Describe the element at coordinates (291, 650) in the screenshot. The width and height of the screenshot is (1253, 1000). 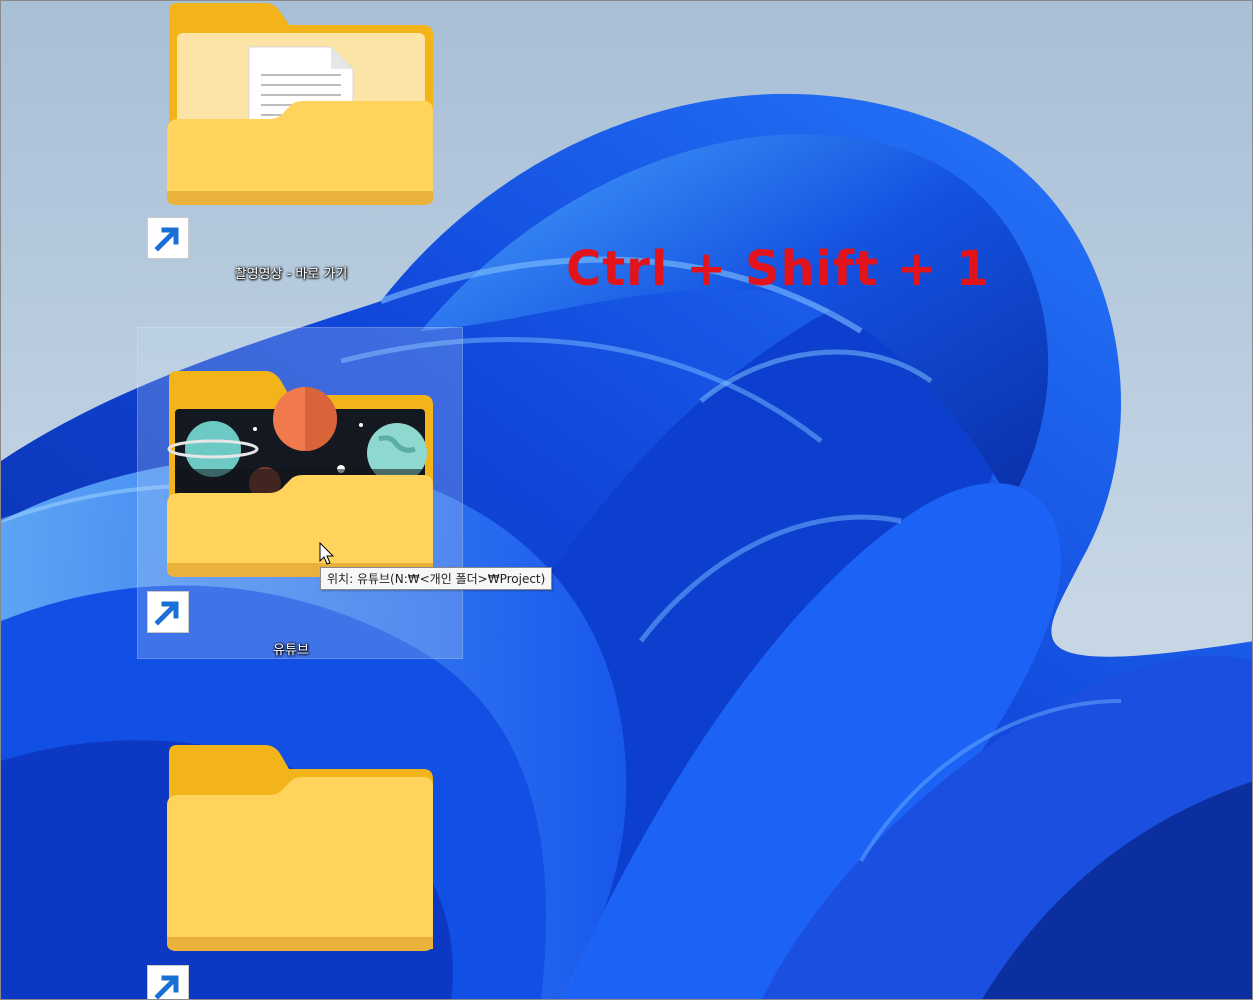
I see `icon-label: 유튜브` at that location.